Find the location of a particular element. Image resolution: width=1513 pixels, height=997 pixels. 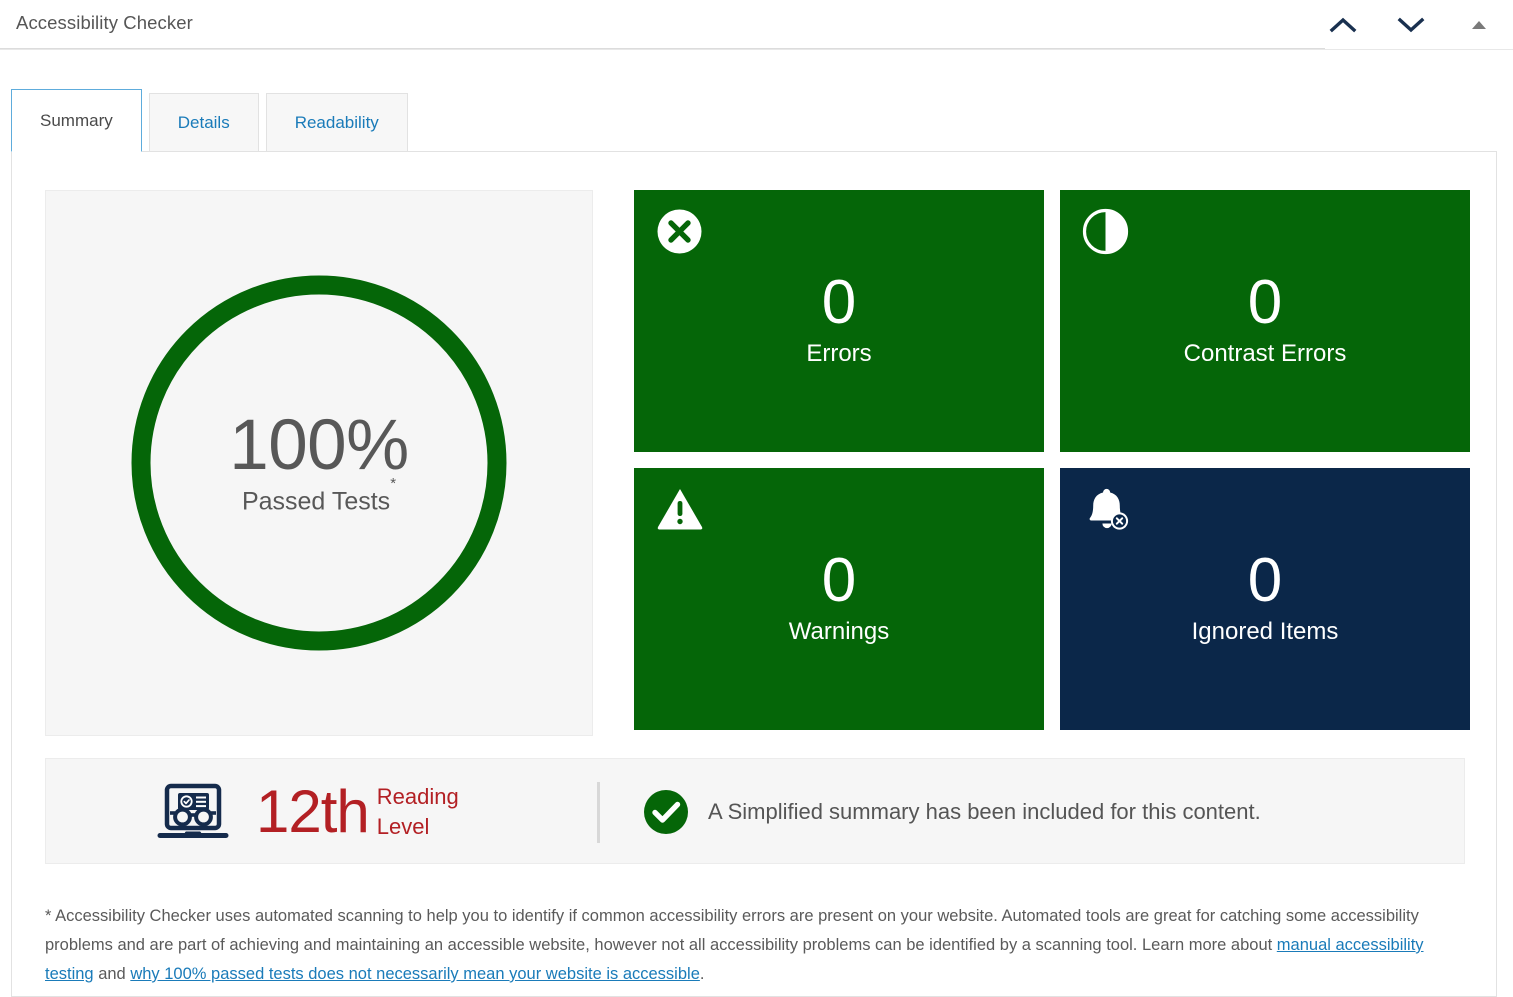

reading-level-group: 12th Reading Level is located at coordinates (307, 812).